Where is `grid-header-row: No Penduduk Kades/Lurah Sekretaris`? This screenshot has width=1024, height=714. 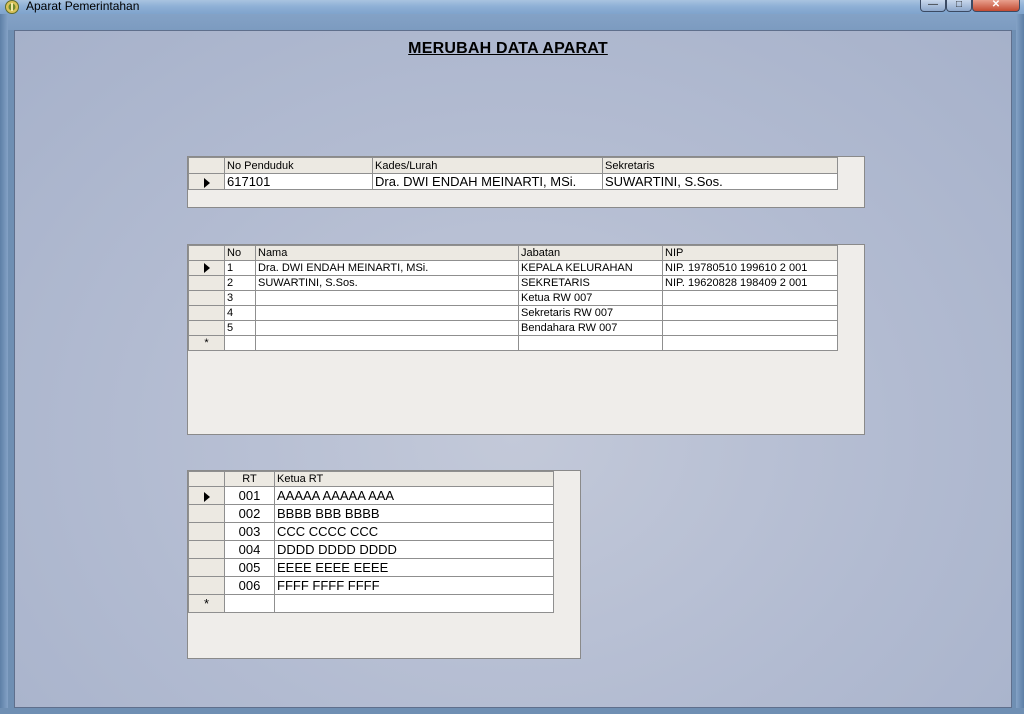
grid-header-row: No Penduduk Kades/Lurah Sekretaris is located at coordinates (513, 165).